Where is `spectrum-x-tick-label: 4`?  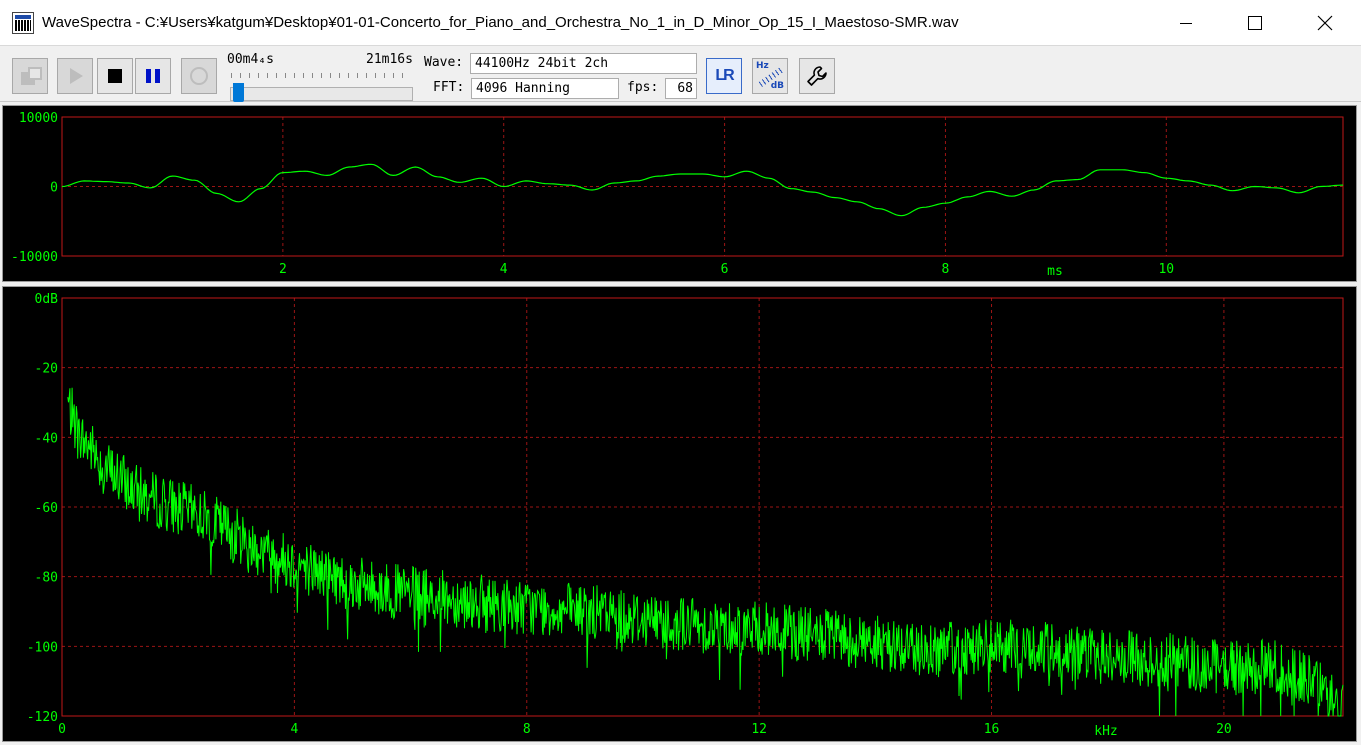 spectrum-x-tick-label: 4 is located at coordinates (294, 729).